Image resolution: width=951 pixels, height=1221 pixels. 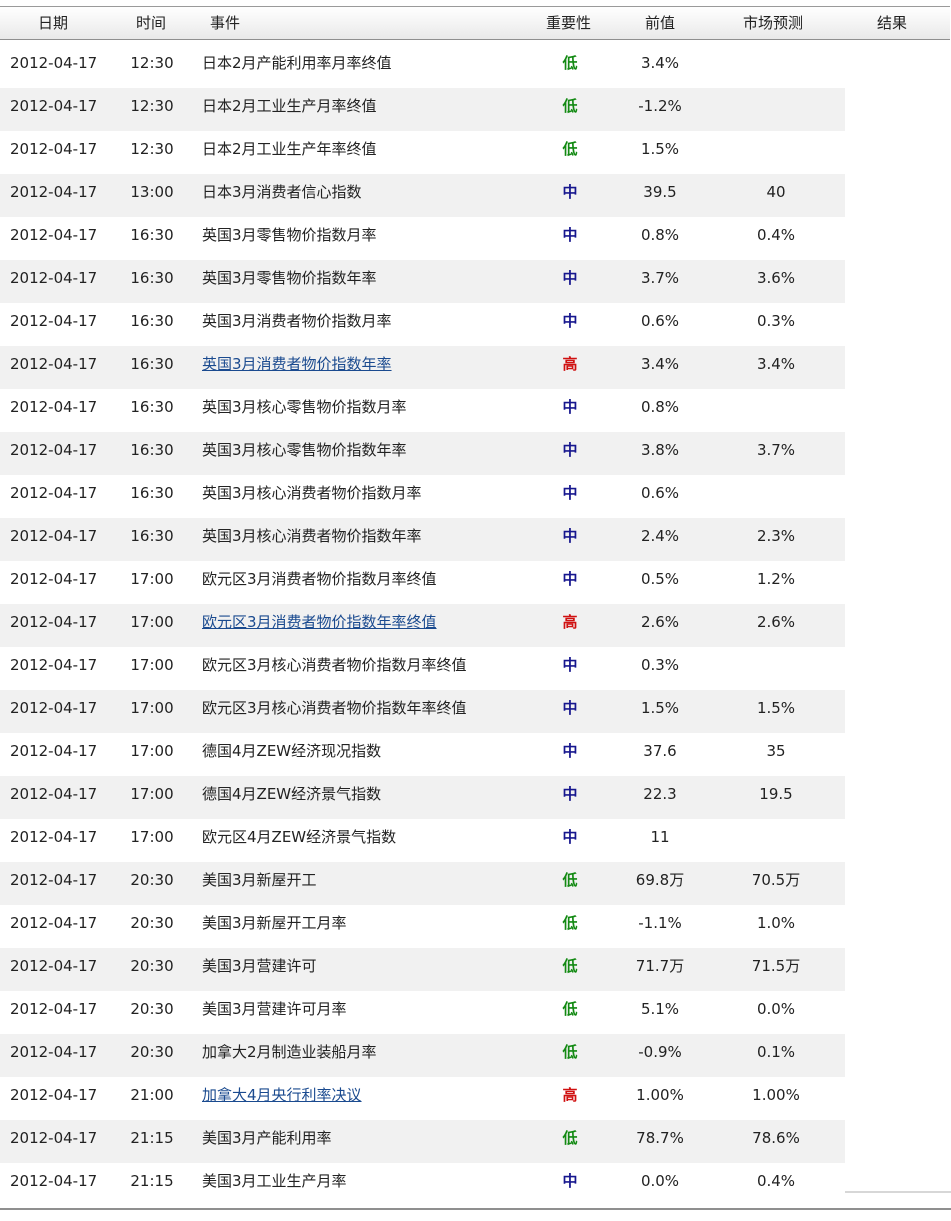 What do you see at coordinates (660, 966) in the screenshot?
I see `previous-value: 71.7万` at bounding box center [660, 966].